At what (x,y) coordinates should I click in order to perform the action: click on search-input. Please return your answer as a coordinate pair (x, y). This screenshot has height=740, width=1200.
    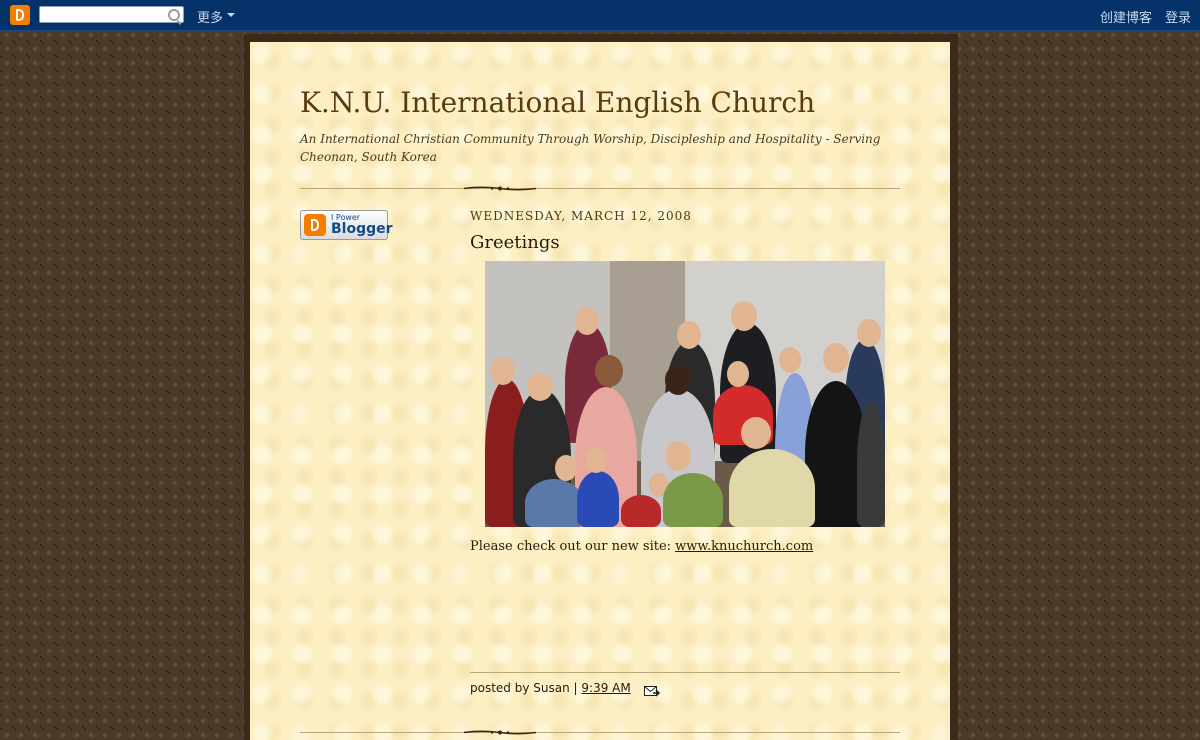
    Looking at the image, I should click on (111, 14).